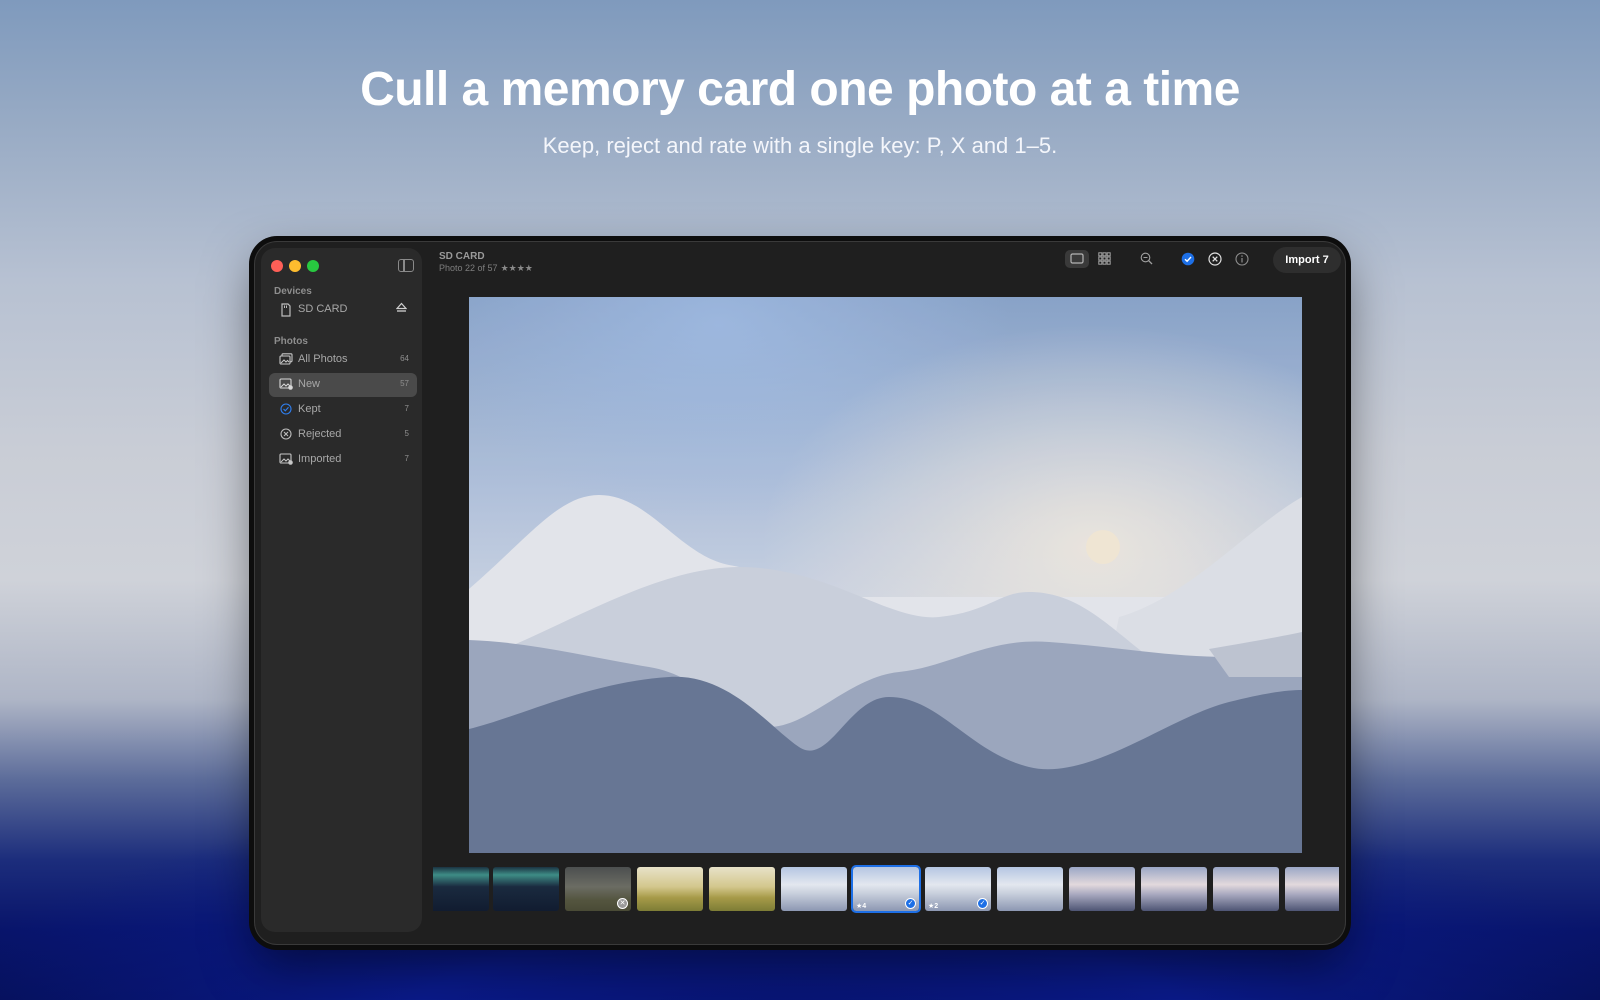 This screenshot has width=1600, height=1000. Describe the element at coordinates (323, 309) in the screenshot. I see `sidebar-item-label: SD CARD` at that location.